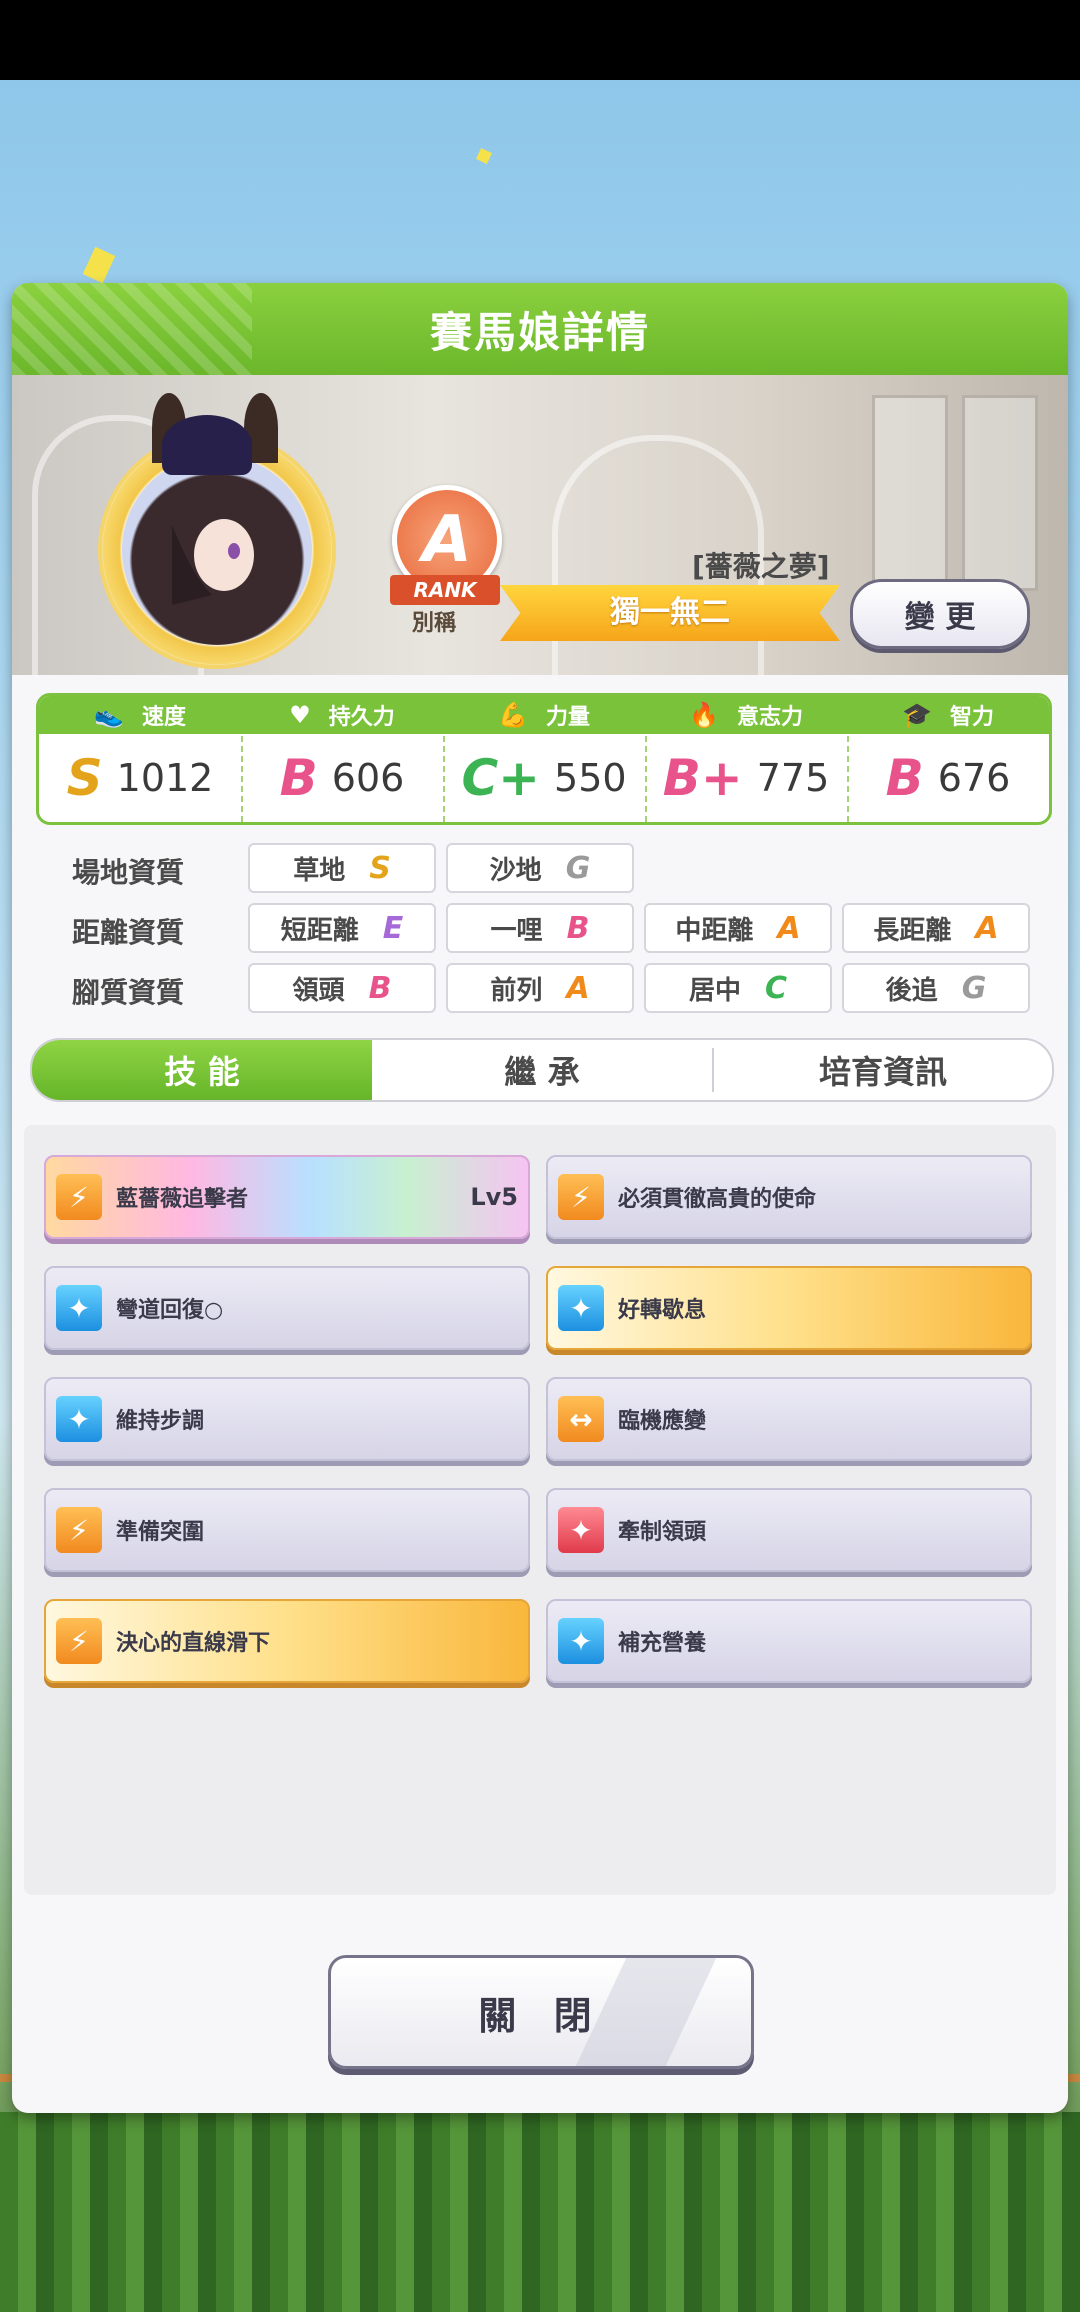 The image size is (1080, 2312). What do you see at coordinates (540, 868) in the screenshot?
I see `aptitude-cell: 沙地 G` at bounding box center [540, 868].